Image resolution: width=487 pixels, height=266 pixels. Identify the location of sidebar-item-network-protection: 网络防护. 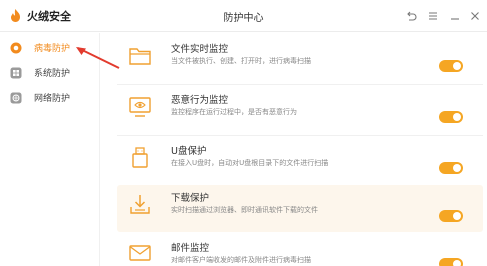
(54, 98).